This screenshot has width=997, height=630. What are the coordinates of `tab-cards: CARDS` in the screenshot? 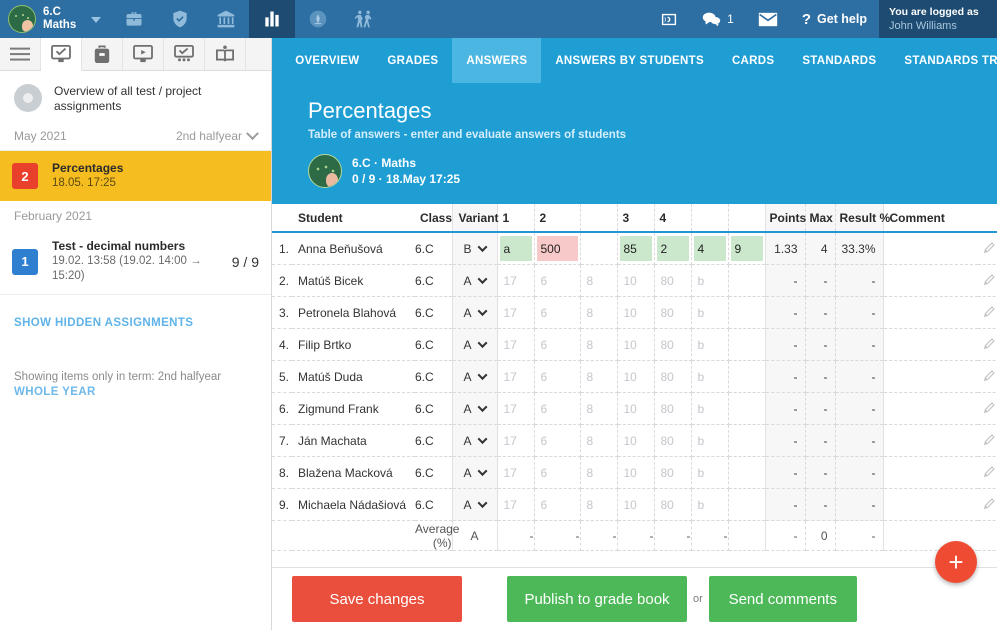 It's located at (753, 60).